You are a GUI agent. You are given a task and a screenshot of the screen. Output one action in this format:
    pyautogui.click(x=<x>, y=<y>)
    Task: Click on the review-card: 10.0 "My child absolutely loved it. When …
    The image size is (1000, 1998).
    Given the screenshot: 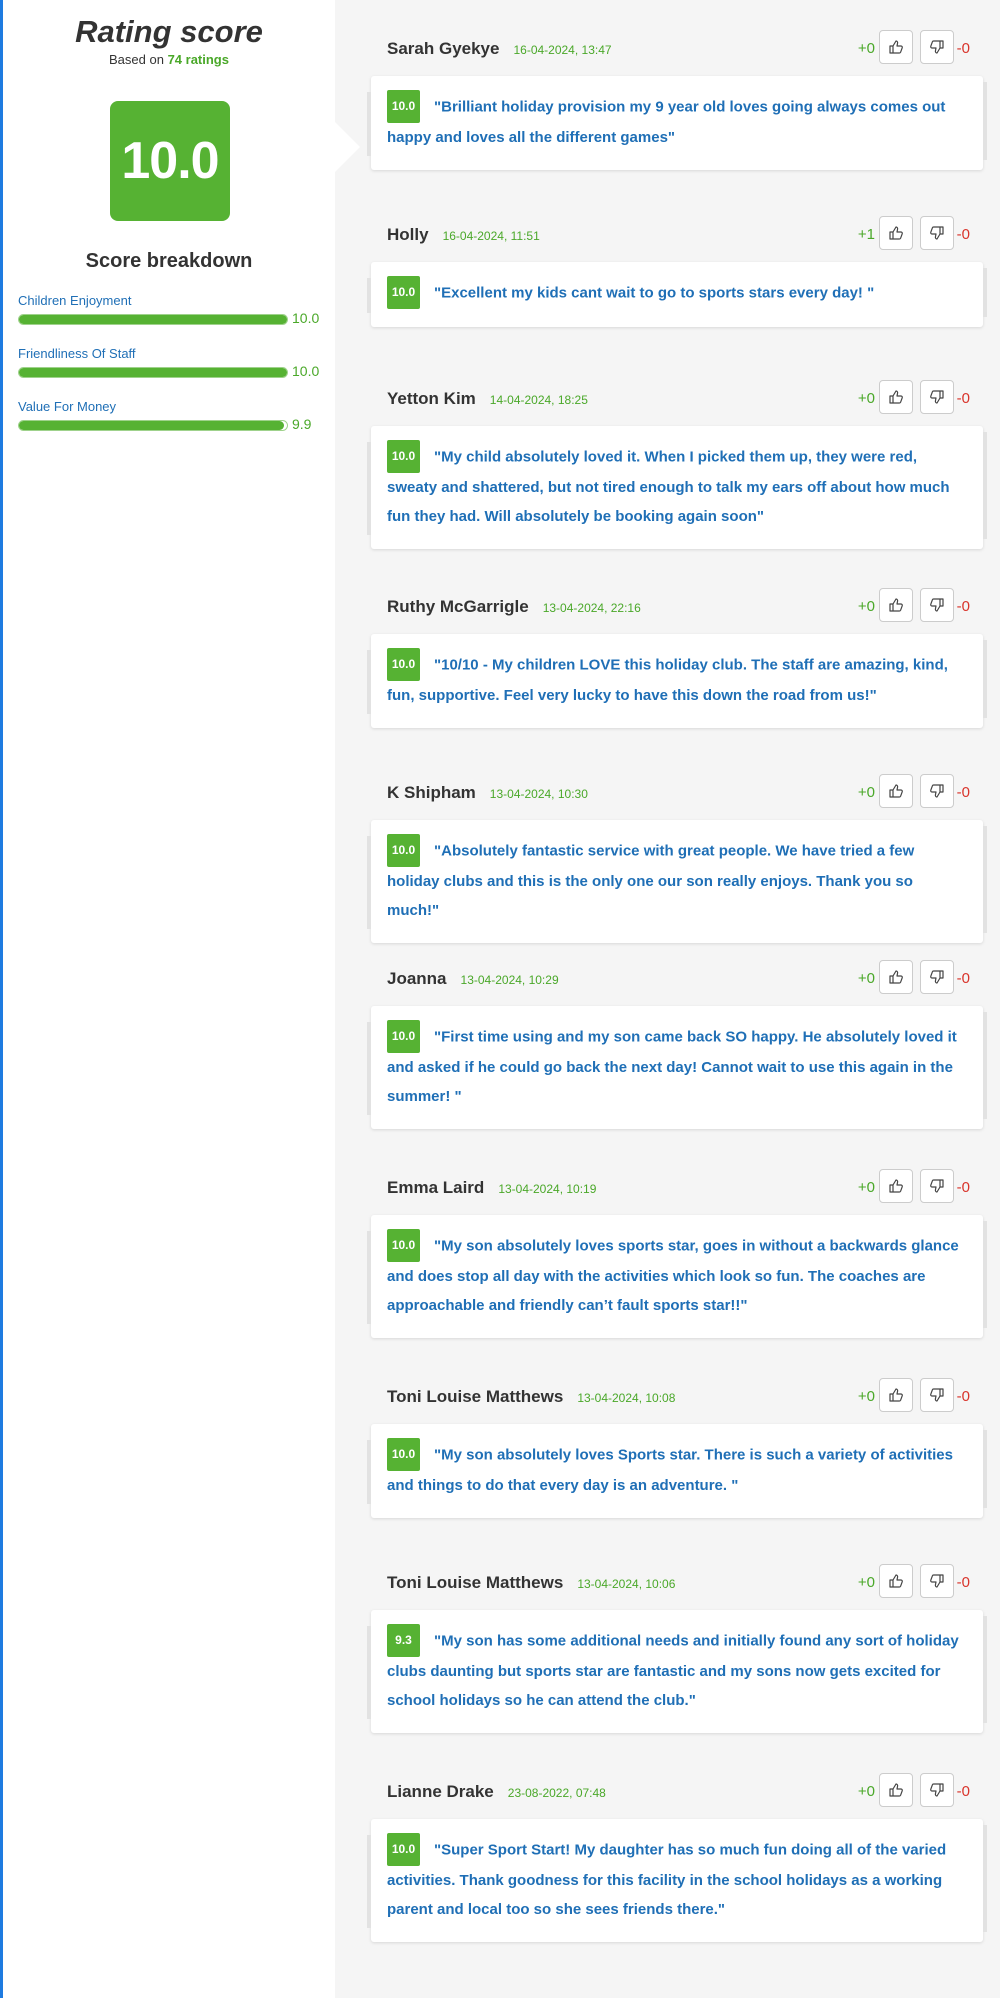 What is the action you would take?
    pyautogui.click(x=677, y=487)
    